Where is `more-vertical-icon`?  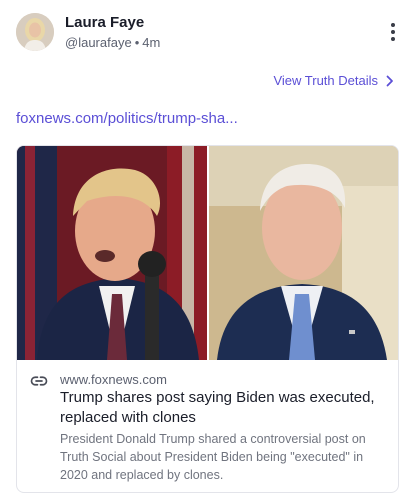
more-vertical-icon is located at coordinates (393, 32).